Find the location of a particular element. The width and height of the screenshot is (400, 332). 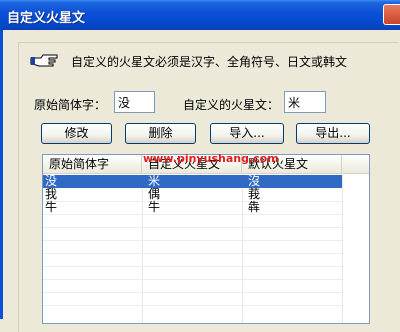

pointing-hand-icon is located at coordinates (44, 60).